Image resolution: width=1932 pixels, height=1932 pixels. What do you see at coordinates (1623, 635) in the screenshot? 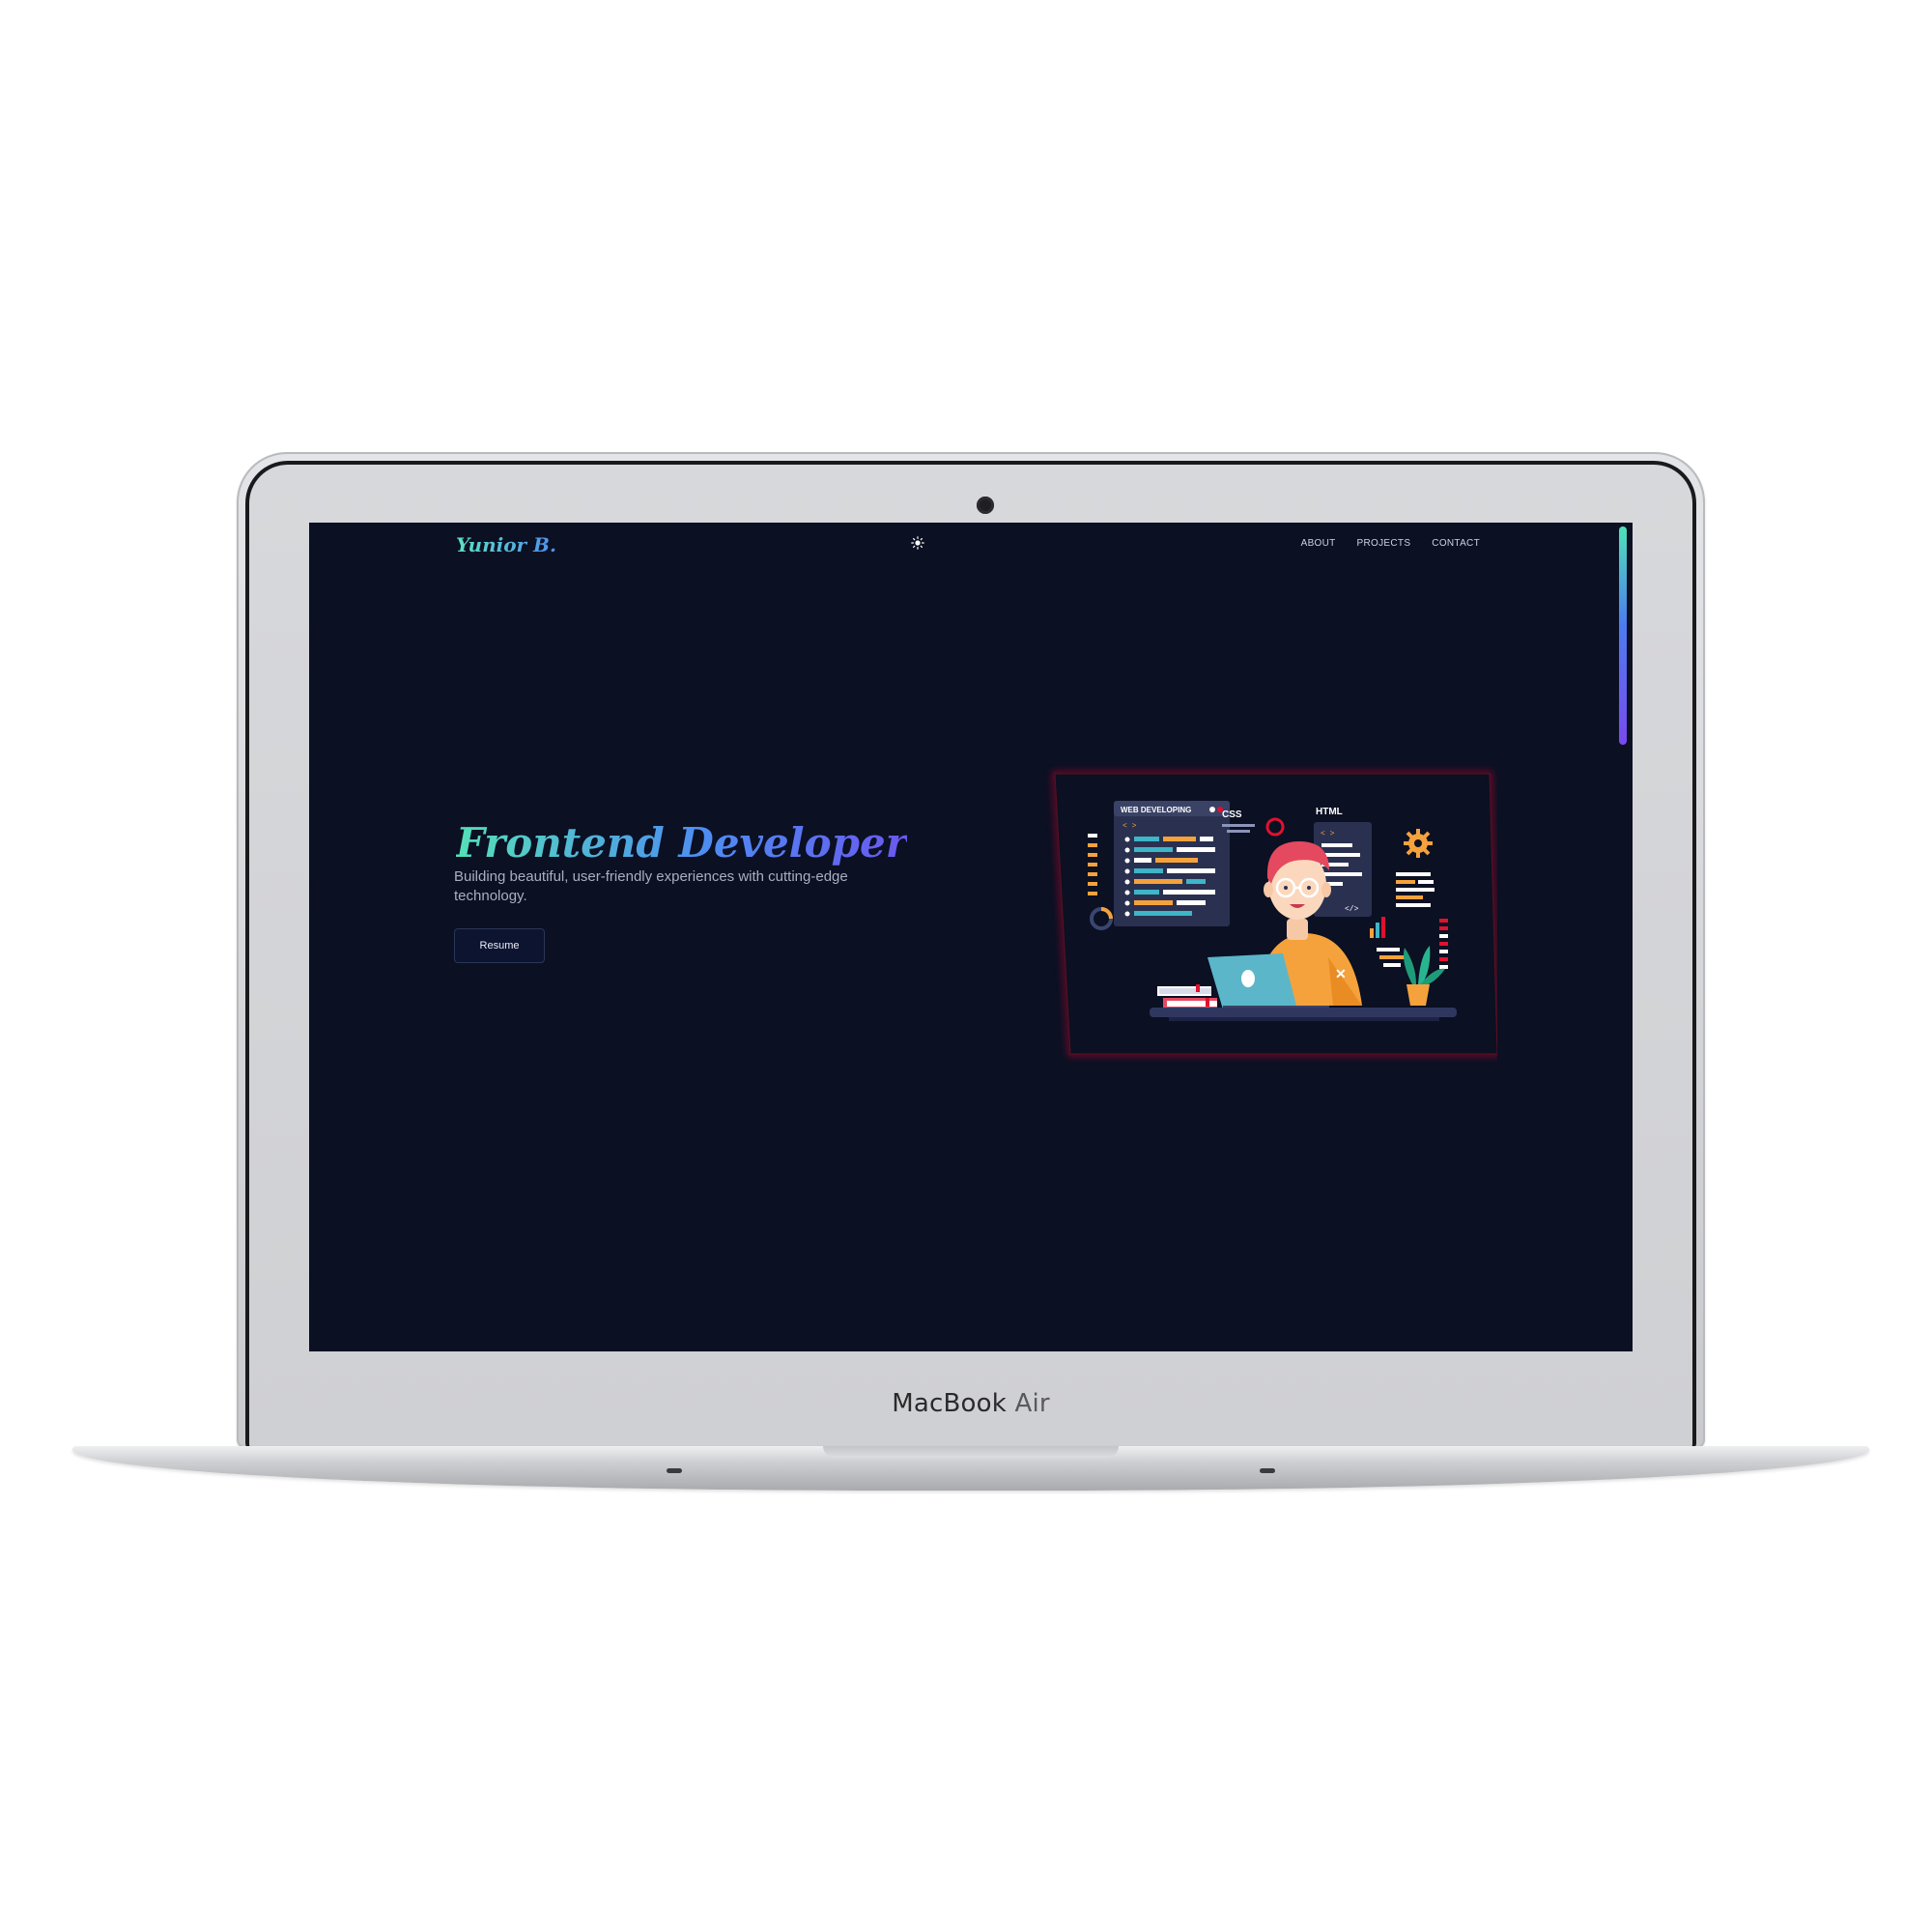
I see `scrollbar-thumb` at bounding box center [1623, 635].